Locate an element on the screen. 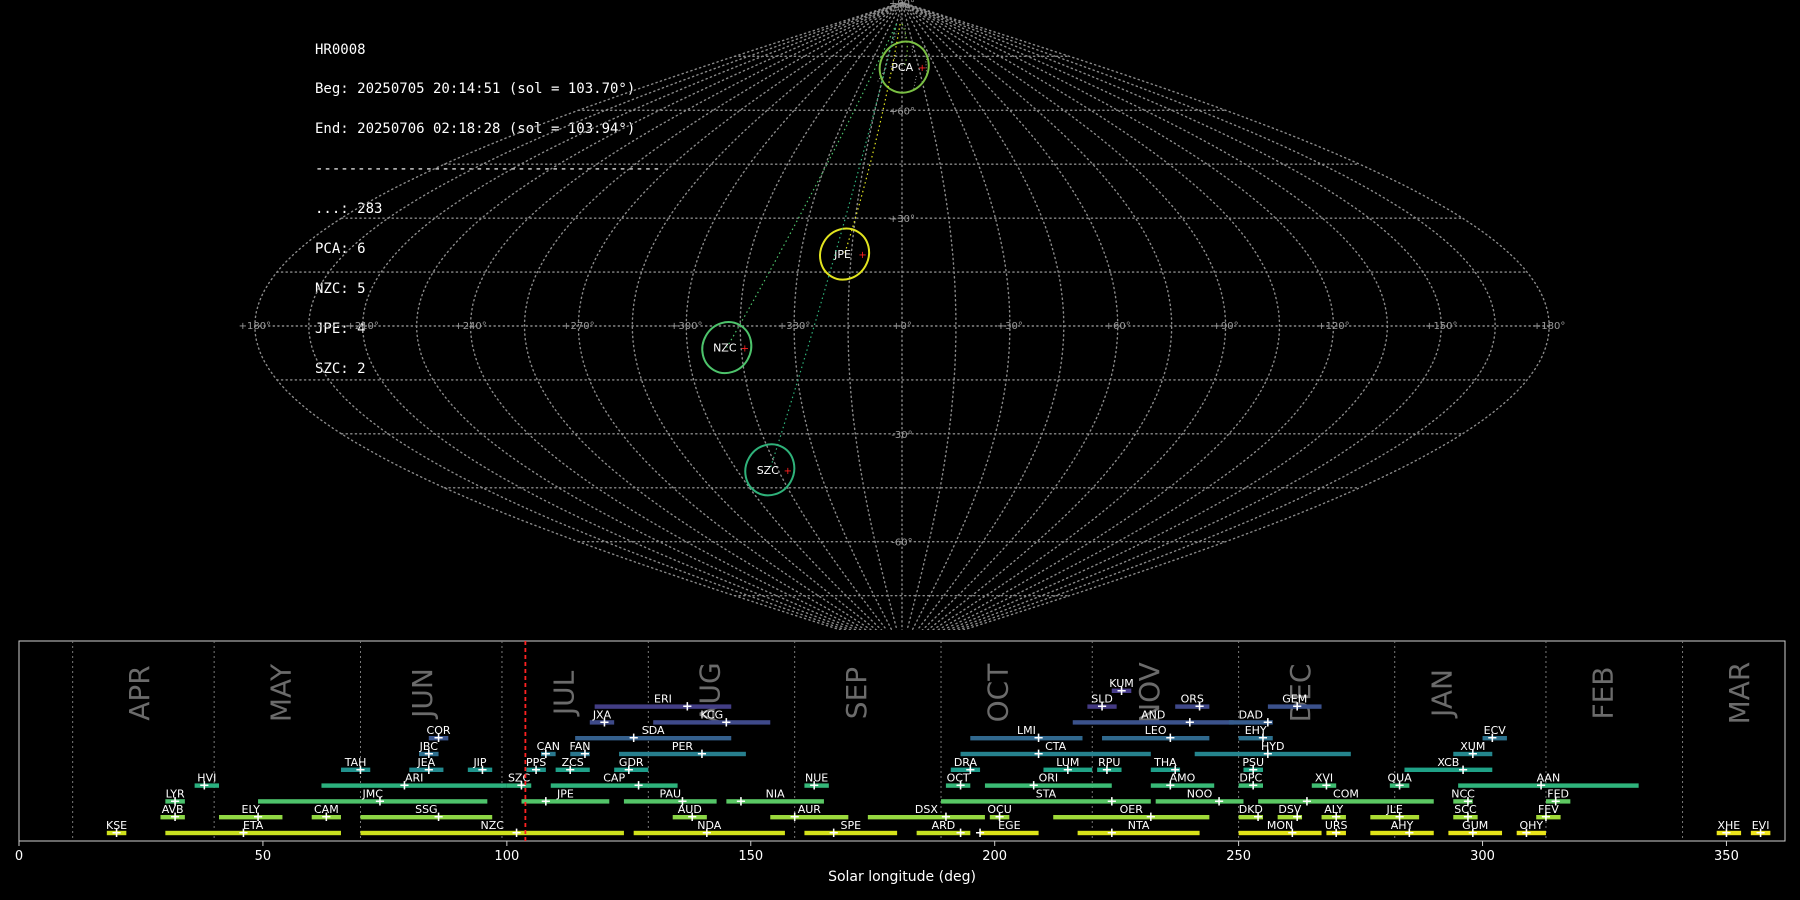 Image resolution: width=1800 pixels, height=900 pixels. latitude-label: -30° is located at coordinates (901, 435).